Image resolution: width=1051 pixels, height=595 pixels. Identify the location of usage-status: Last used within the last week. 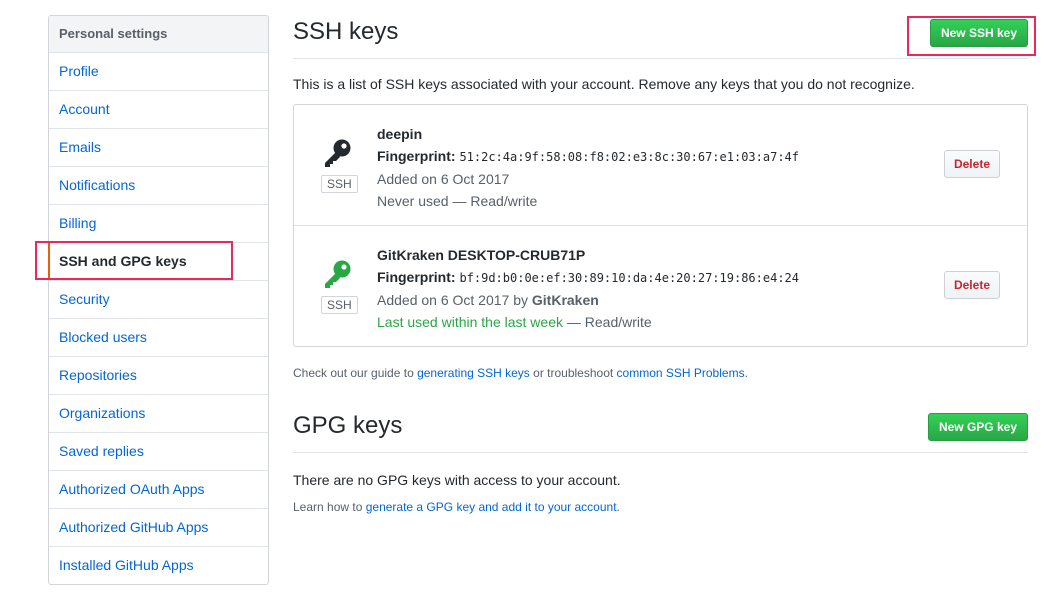
(470, 322).